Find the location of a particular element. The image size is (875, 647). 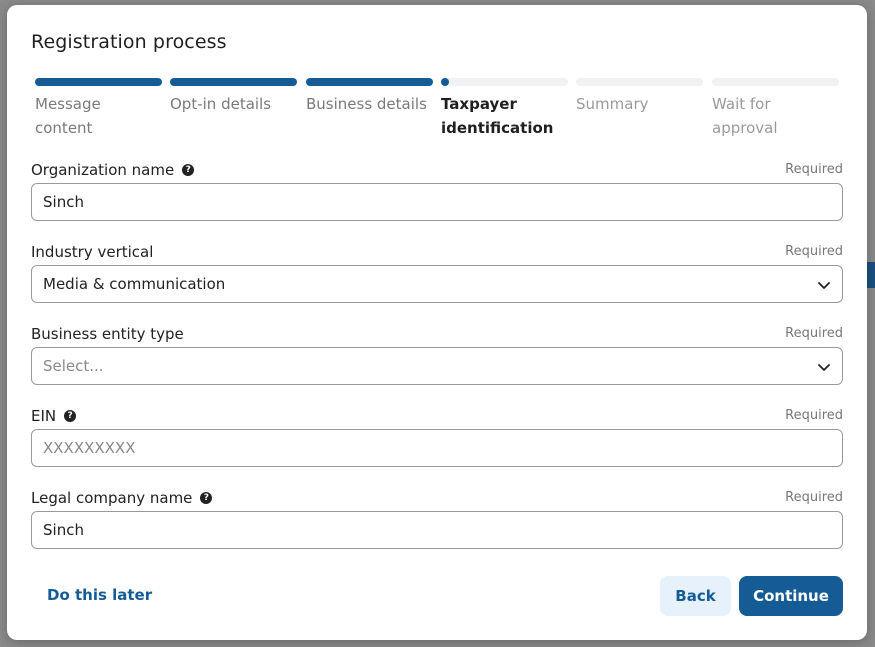

business-entity-type-label: Business entity type is located at coordinates (107, 334).